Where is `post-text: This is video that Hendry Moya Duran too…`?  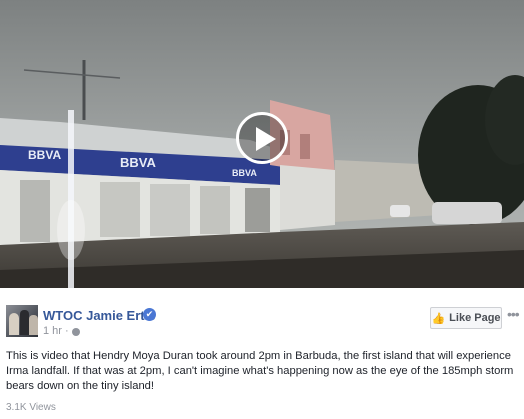 post-text: This is video that Hendry Moya Duran too… is located at coordinates (260, 371).